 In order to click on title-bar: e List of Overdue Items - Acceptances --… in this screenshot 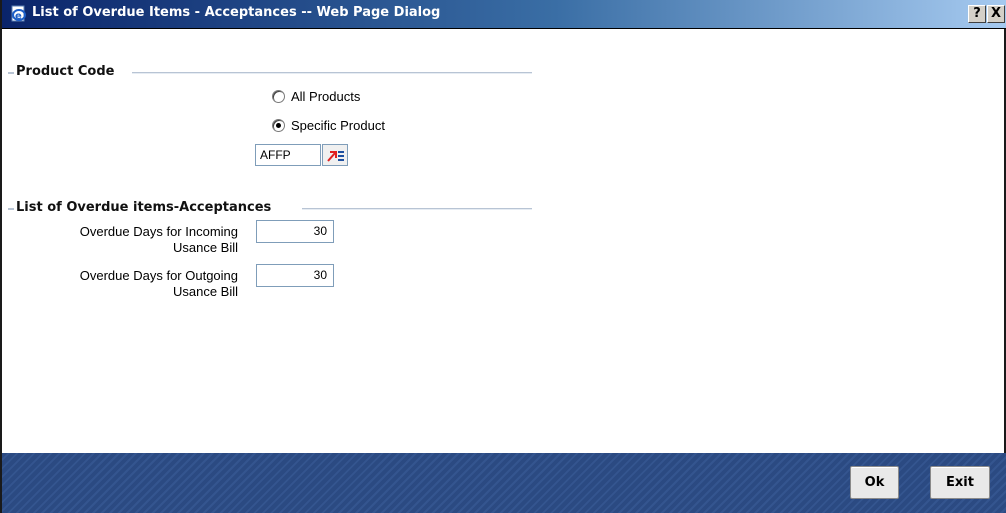, I will do `click(504, 14)`.